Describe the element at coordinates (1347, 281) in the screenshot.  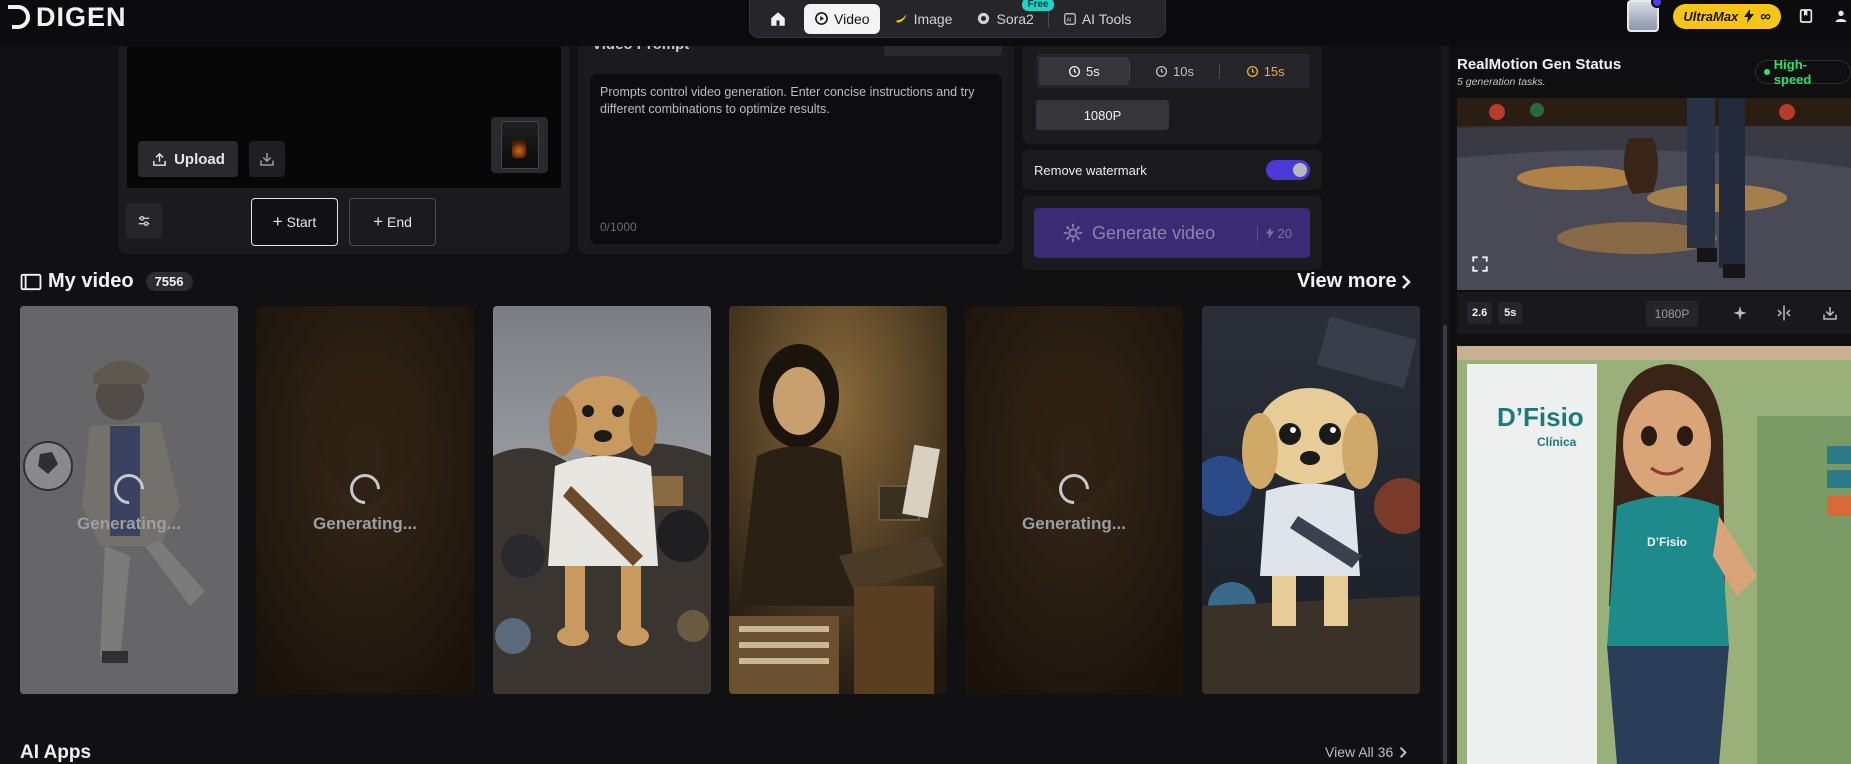
I see `view-more-label: View more` at that location.